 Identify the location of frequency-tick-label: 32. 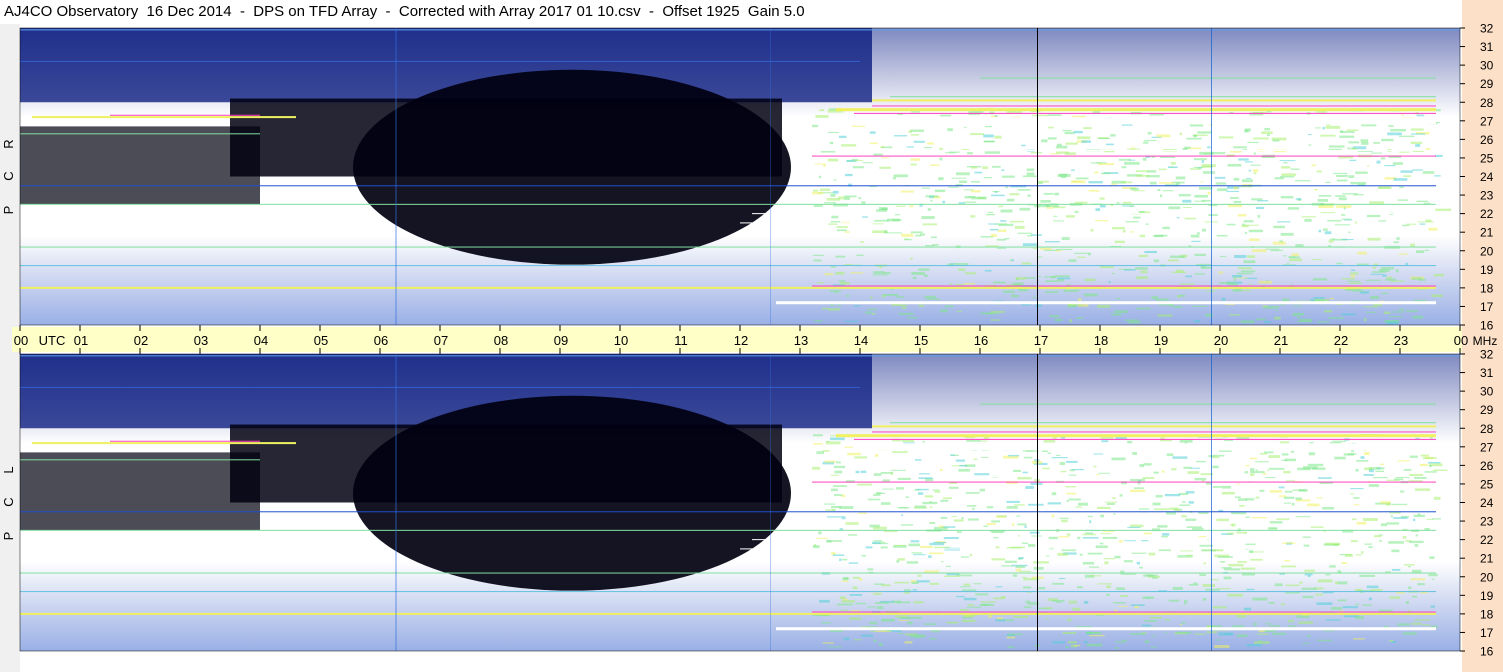
(1487, 29).